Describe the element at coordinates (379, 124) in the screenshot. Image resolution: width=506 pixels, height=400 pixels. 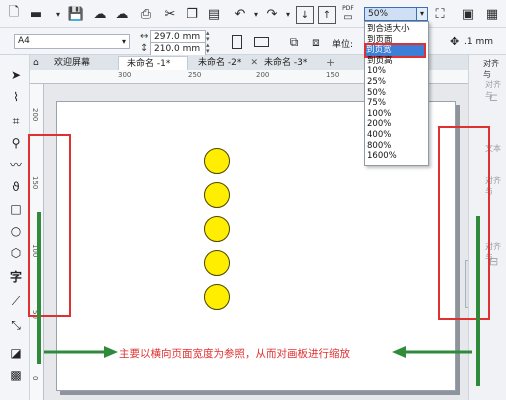
I see `zoom-option: 200%` at that location.